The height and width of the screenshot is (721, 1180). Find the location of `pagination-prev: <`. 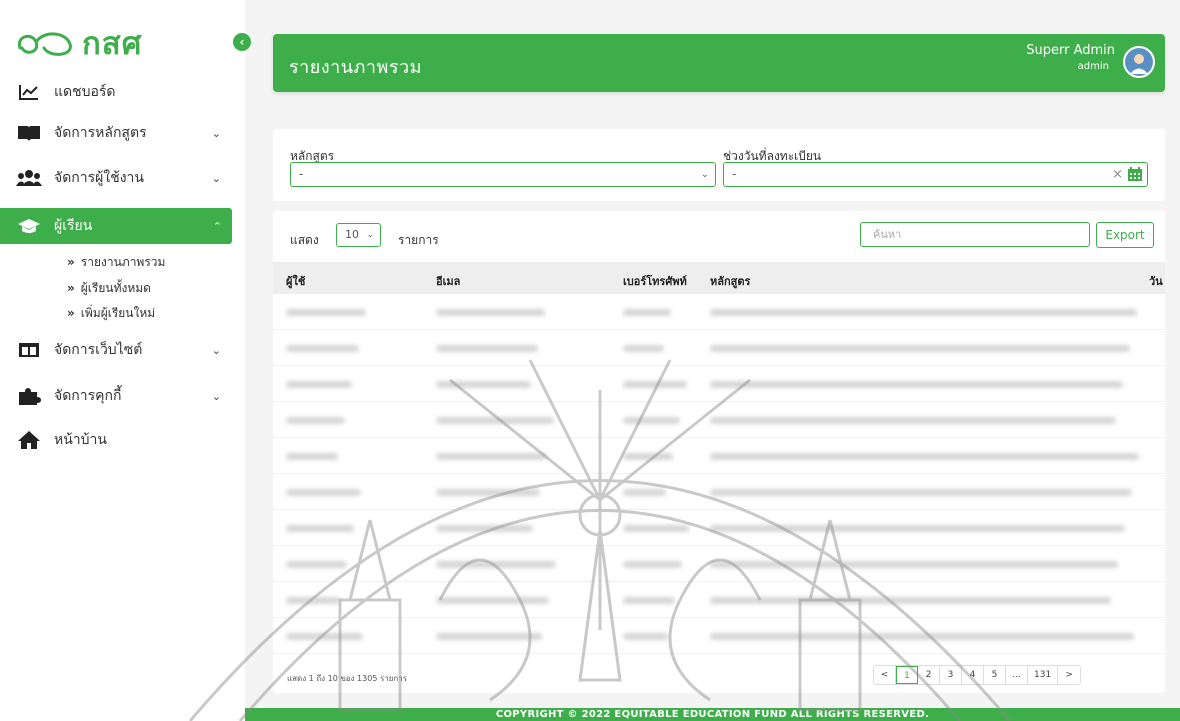

pagination-prev: < is located at coordinates (885, 675).